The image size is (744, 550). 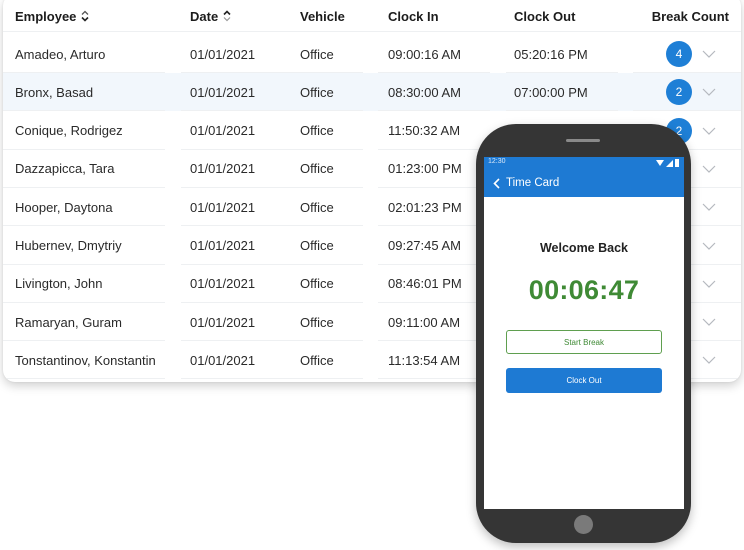 What do you see at coordinates (425, 169) in the screenshot?
I see `clock-in-cell: 01:23:00 PM` at bounding box center [425, 169].